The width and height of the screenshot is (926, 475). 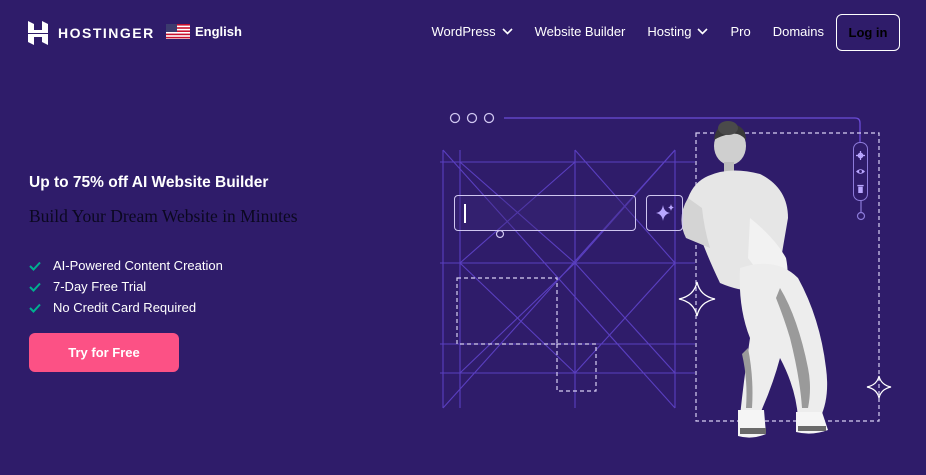 I want to click on eye-icon, so click(x=860, y=171).